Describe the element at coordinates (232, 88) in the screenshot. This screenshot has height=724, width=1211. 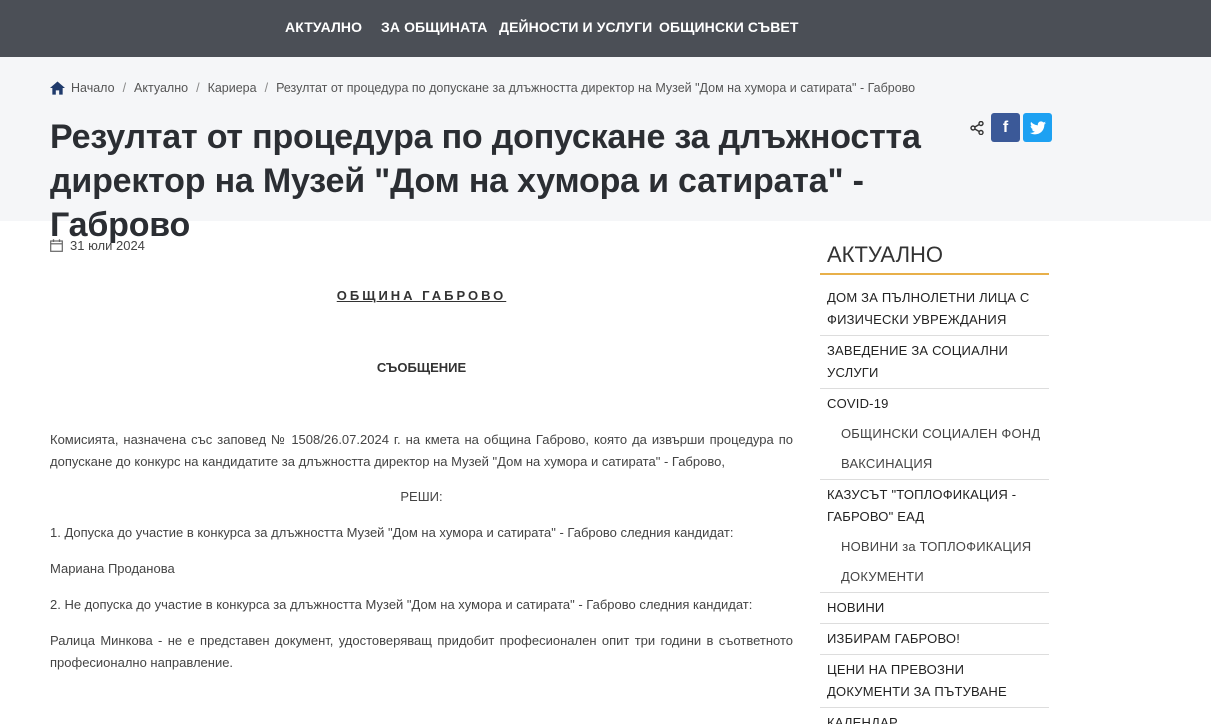
I see `breadcrumb-link-kariera: Кариера` at that location.